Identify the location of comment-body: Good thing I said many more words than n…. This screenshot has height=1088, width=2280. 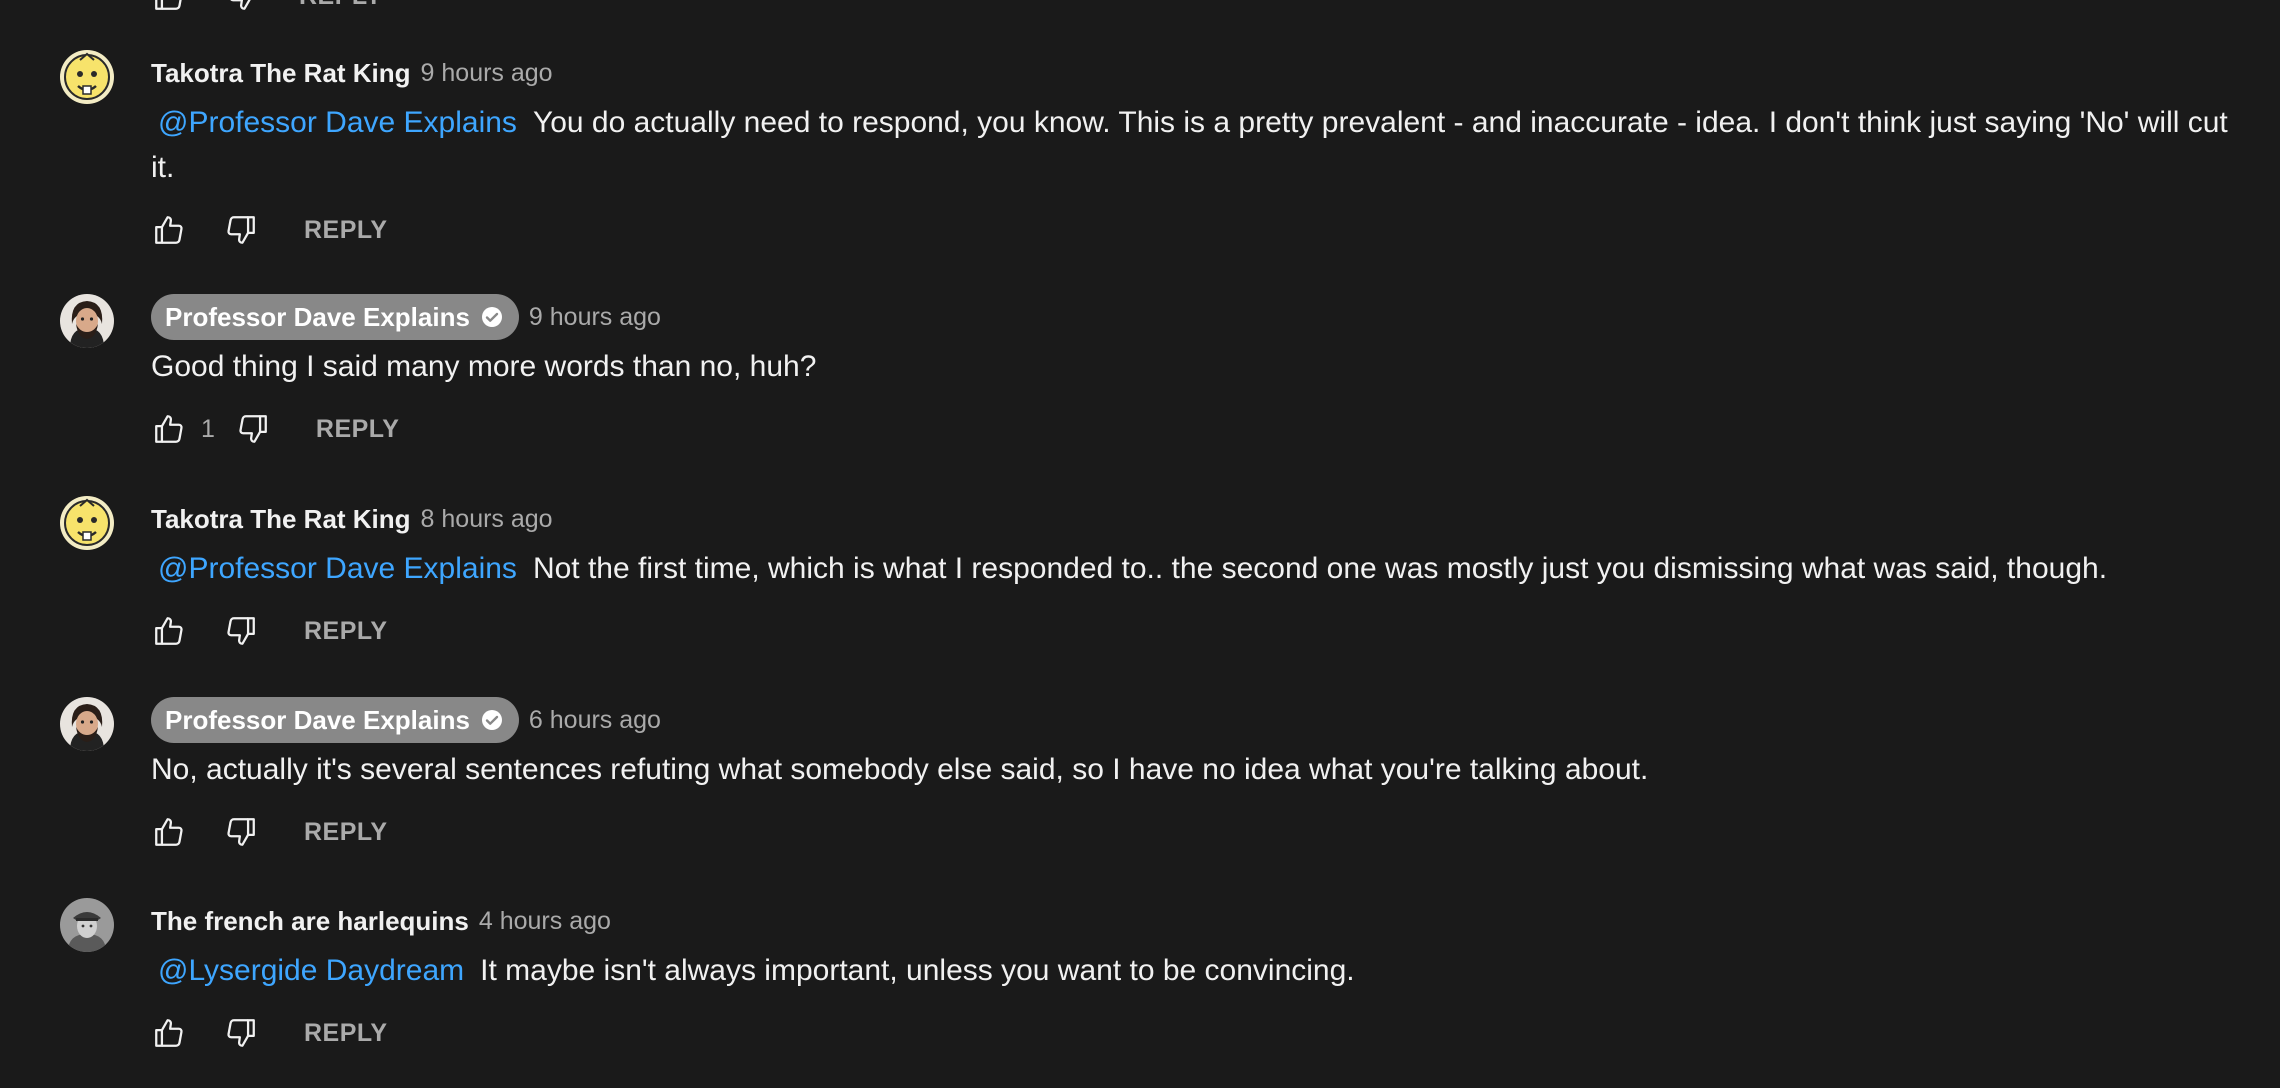
(484, 366).